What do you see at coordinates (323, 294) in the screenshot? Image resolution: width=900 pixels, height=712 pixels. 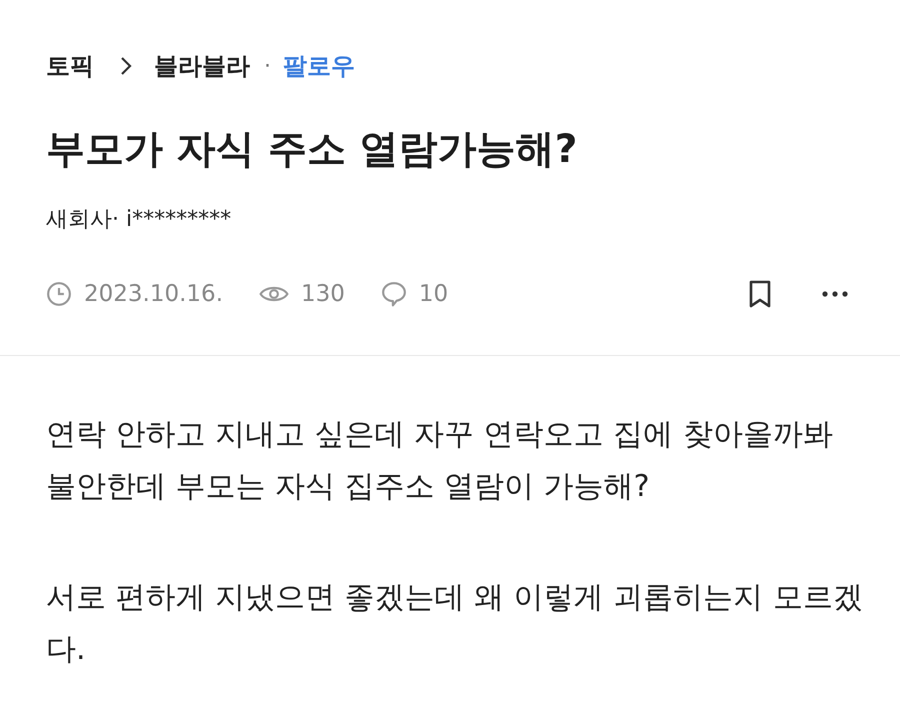 I see `view-count: 130` at bounding box center [323, 294].